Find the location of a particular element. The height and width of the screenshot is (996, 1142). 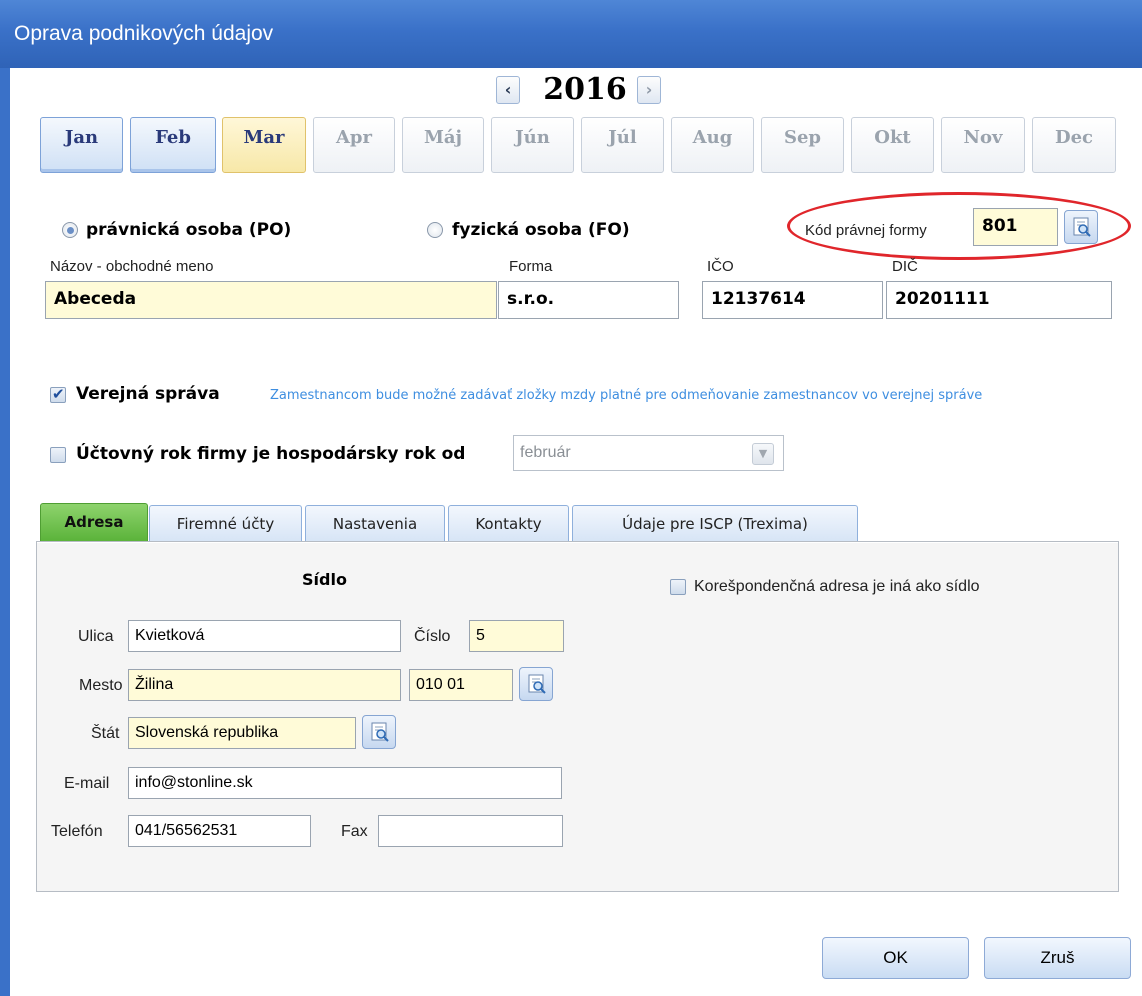

chevron-right-icon: › is located at coordinates (649, 89).